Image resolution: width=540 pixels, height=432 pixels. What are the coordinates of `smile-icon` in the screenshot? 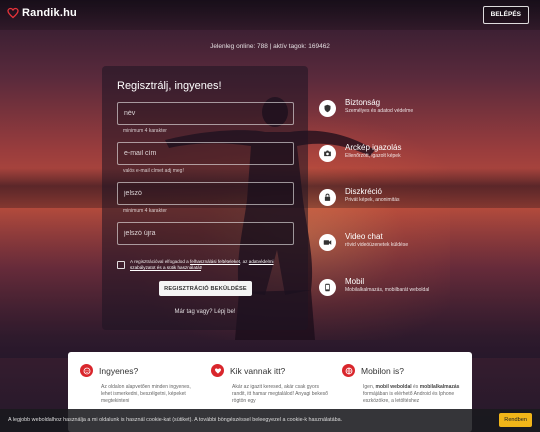 It's located at (86, 370).